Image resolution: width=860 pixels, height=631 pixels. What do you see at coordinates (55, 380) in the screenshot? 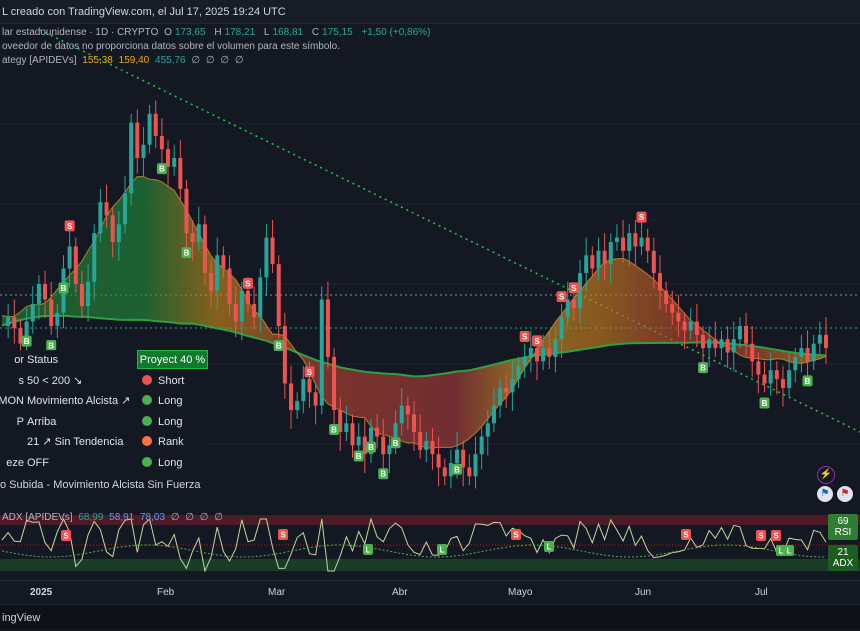
I see `status-row-status: 50 < 200 ↘` at bounding box center [55, 380].